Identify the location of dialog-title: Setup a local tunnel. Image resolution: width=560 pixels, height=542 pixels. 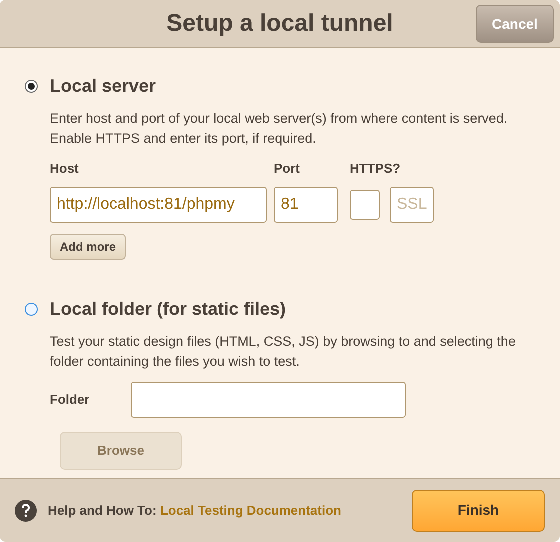
(280, 23).